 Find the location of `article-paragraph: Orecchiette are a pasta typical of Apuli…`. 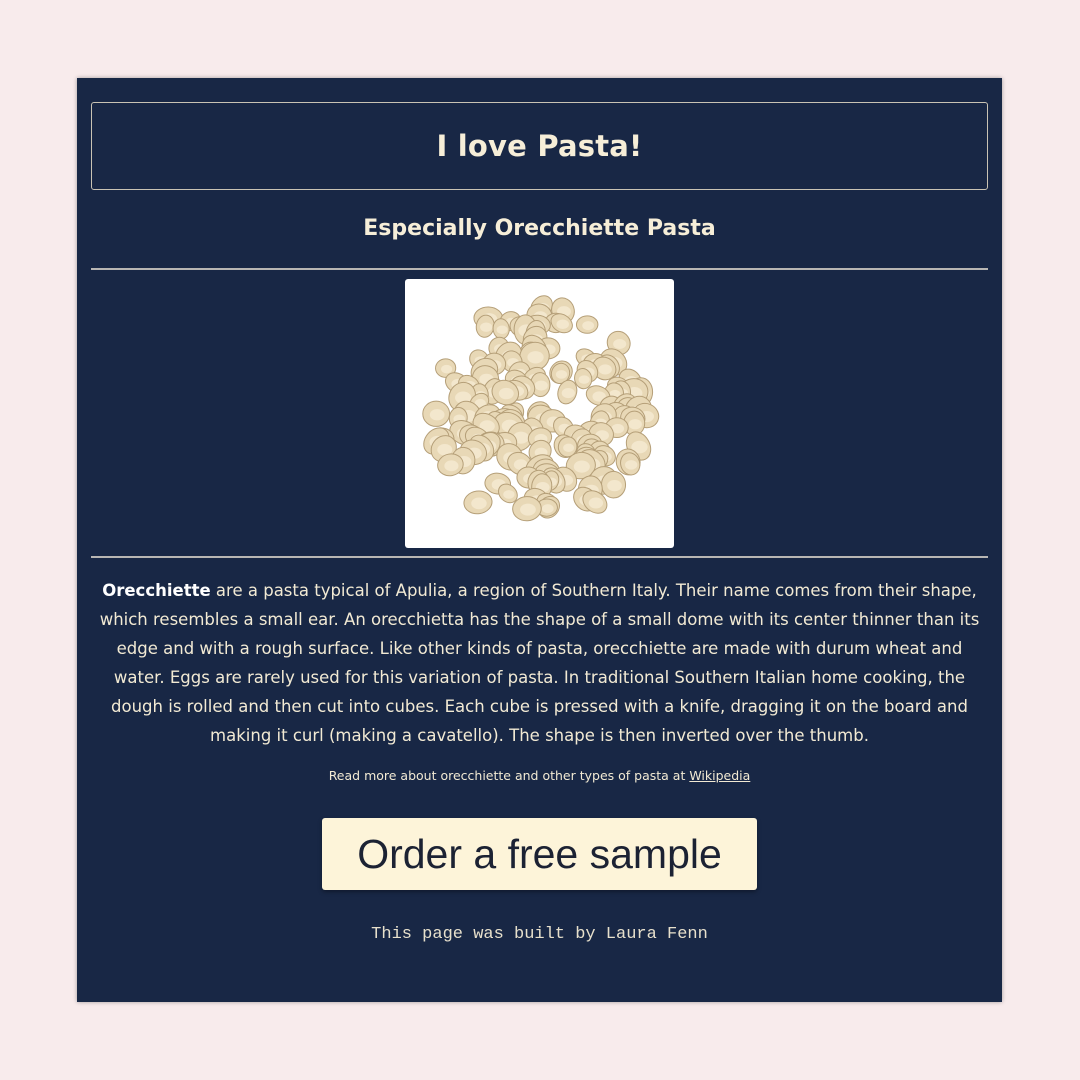

article-paragraph: Orecchiette are a pasta typical of Apuli… is located at coordinates (539, 663).